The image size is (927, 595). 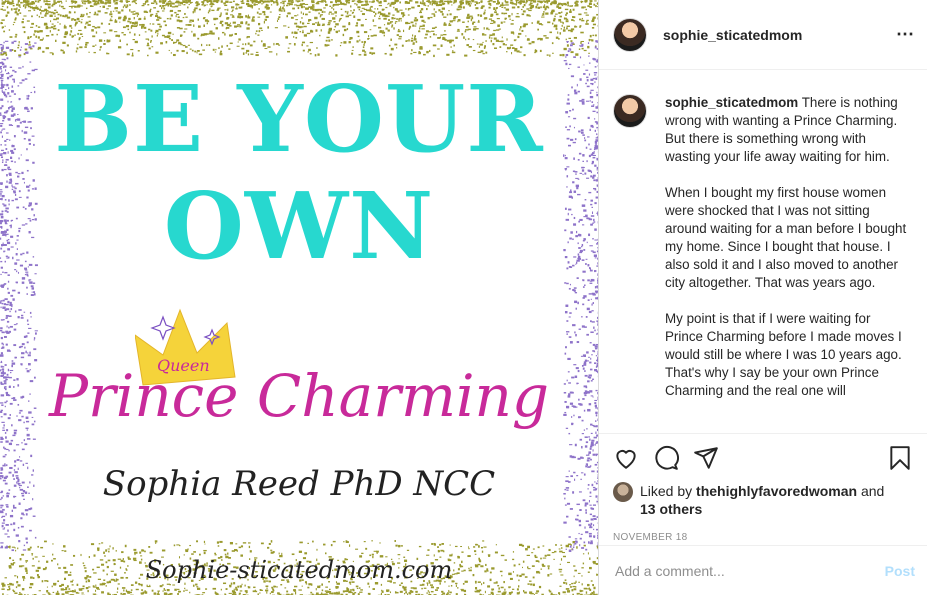 What do you see at coordinates (299, 570) in the screenshot?
I see `image-website: Sophie-sticatedmom.com` at bounding box center [299, 570].